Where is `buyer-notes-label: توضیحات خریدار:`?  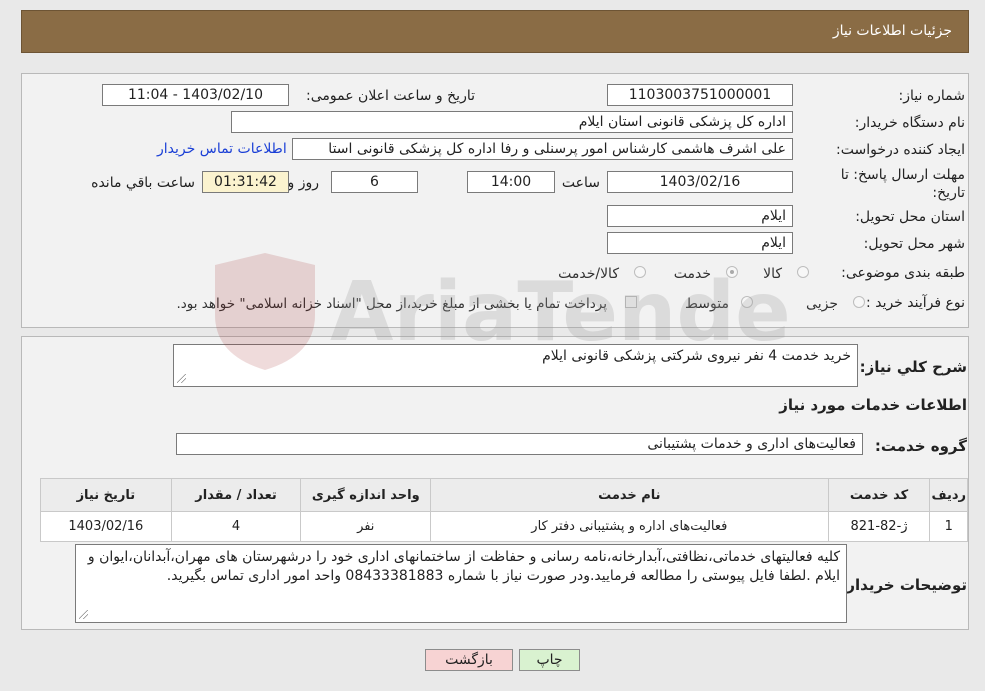 buyer-notes-label: توضیحات خریدار: is located at coordinates (903, 585).